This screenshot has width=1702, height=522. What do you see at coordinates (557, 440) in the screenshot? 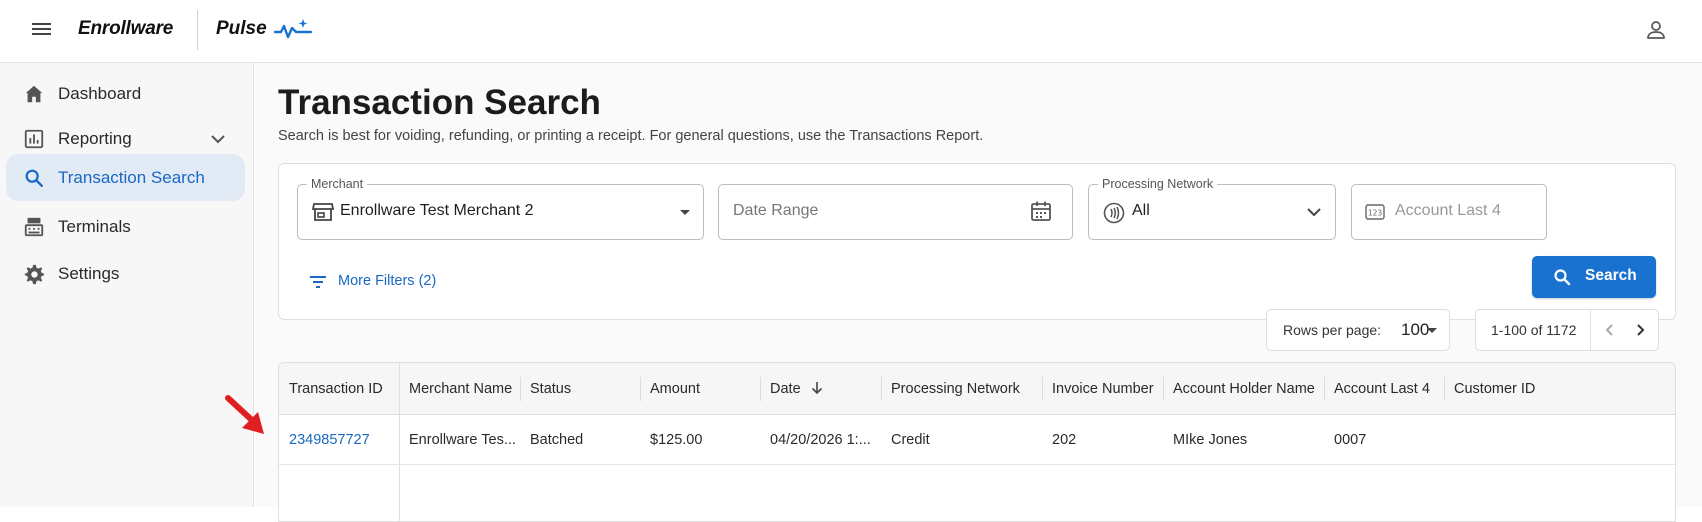
I see `cell-status: Batched` at bounding box center [557, 440].